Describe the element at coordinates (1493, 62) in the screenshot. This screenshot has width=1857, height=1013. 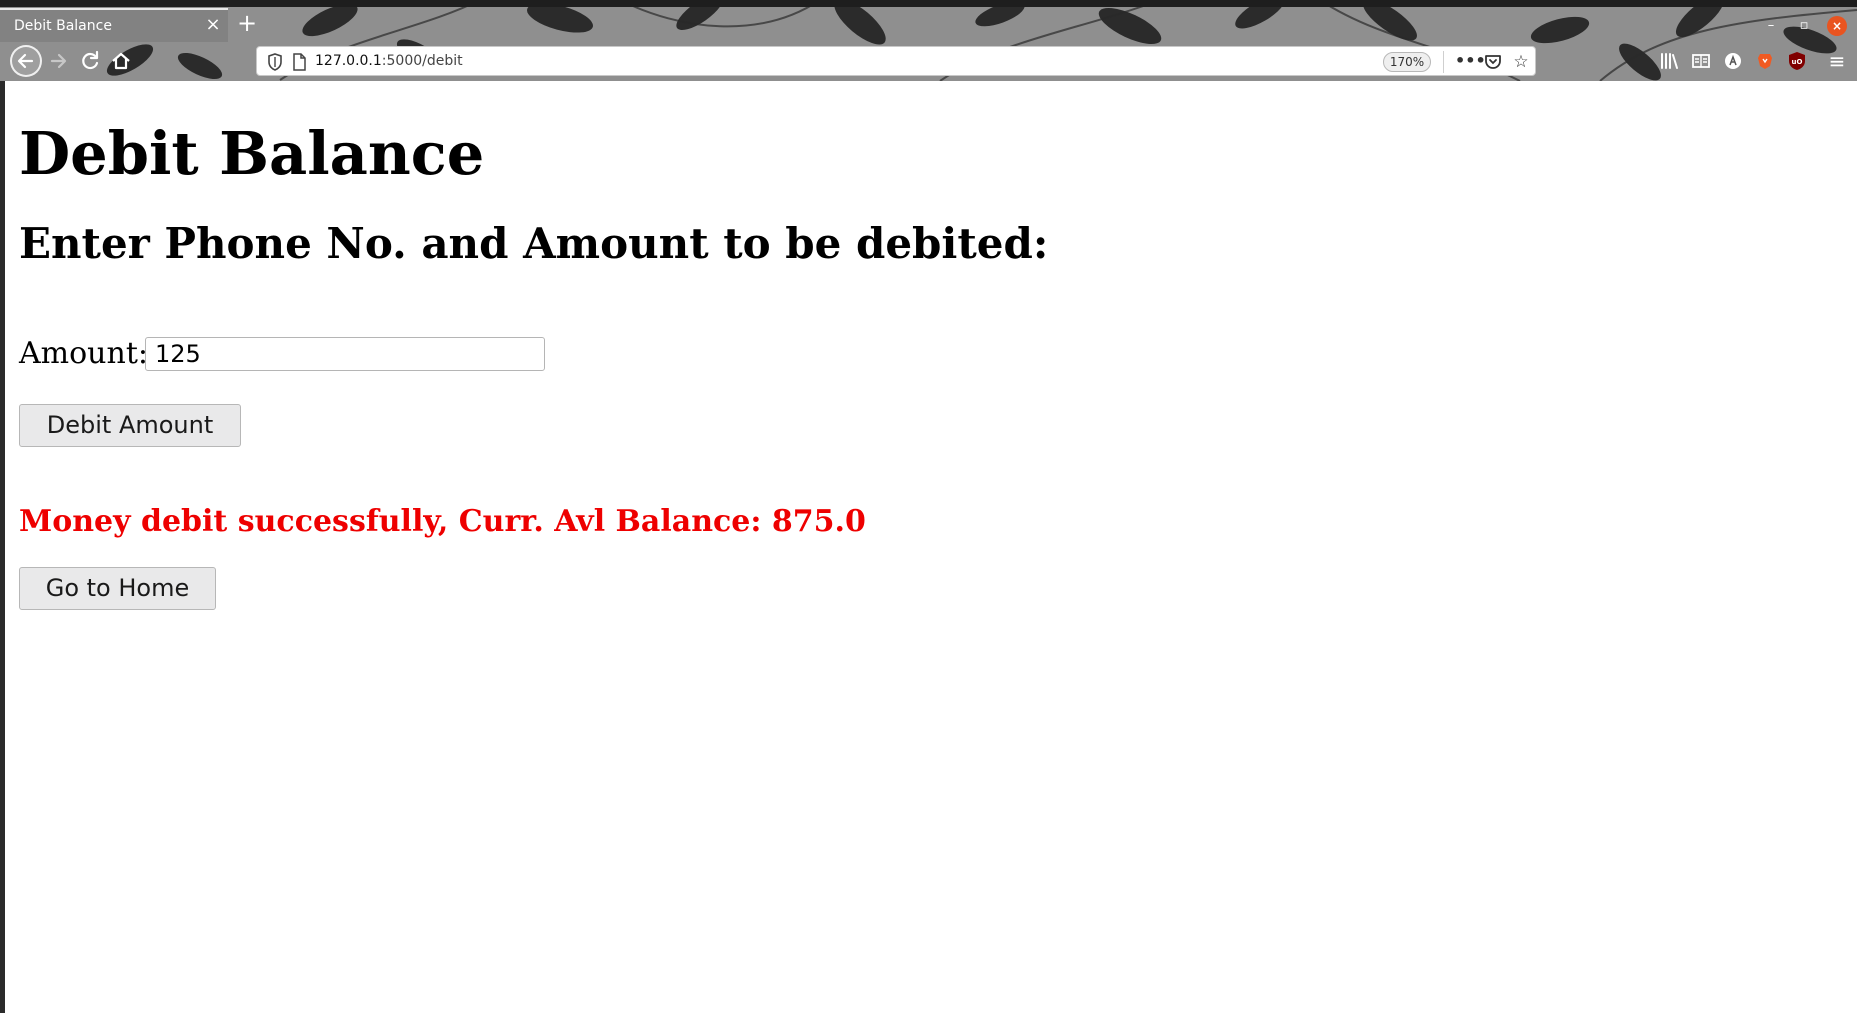
I see `pocket-icon` at that location.